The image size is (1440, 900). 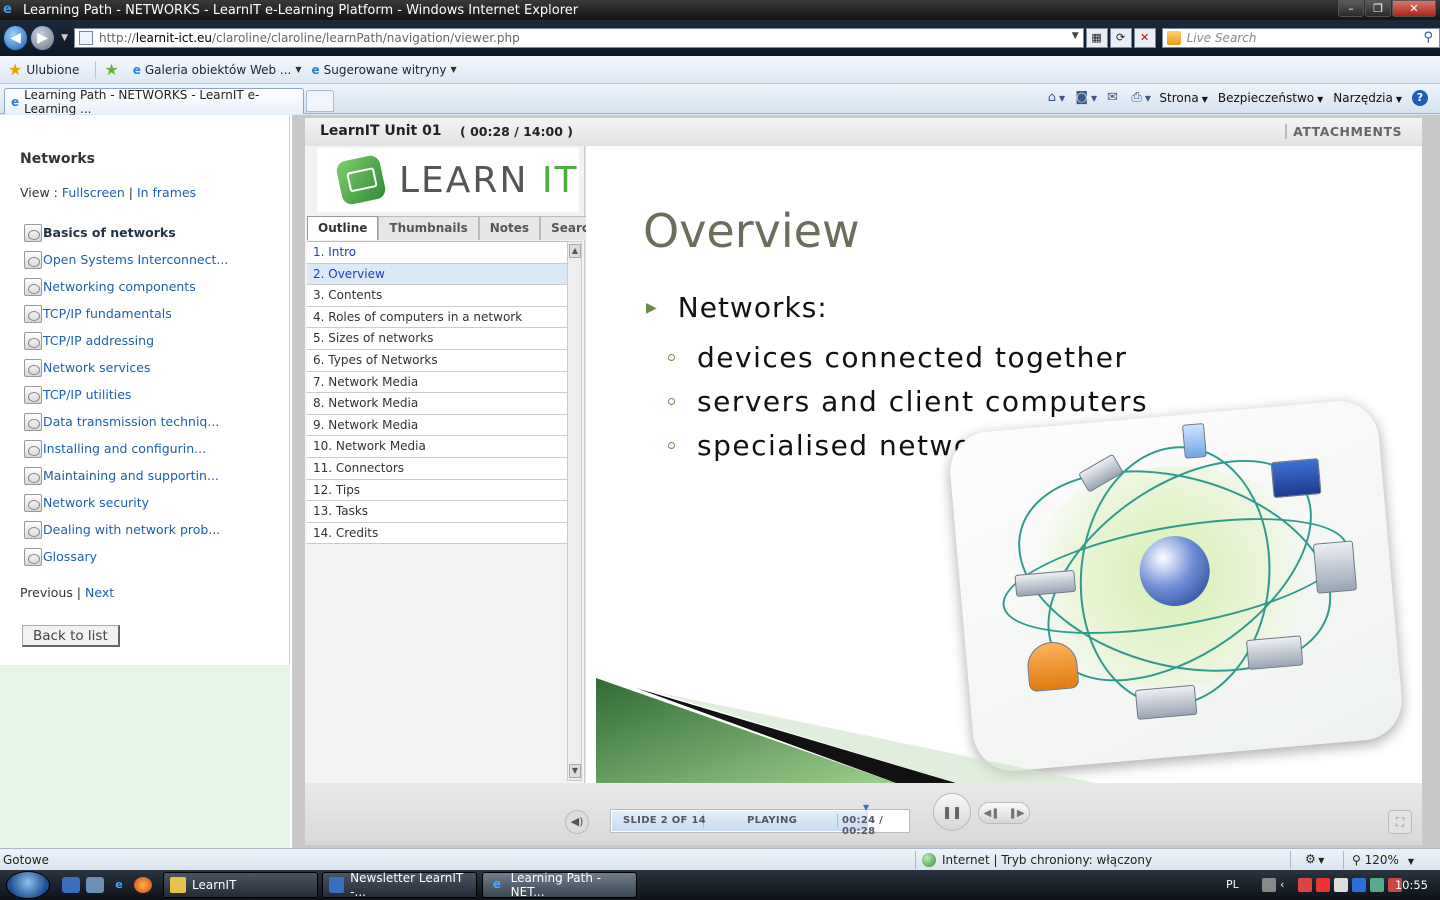 I want to click on security-zone: Internet | Tryb chroniony: włączony, so click(x=1037, y=860).